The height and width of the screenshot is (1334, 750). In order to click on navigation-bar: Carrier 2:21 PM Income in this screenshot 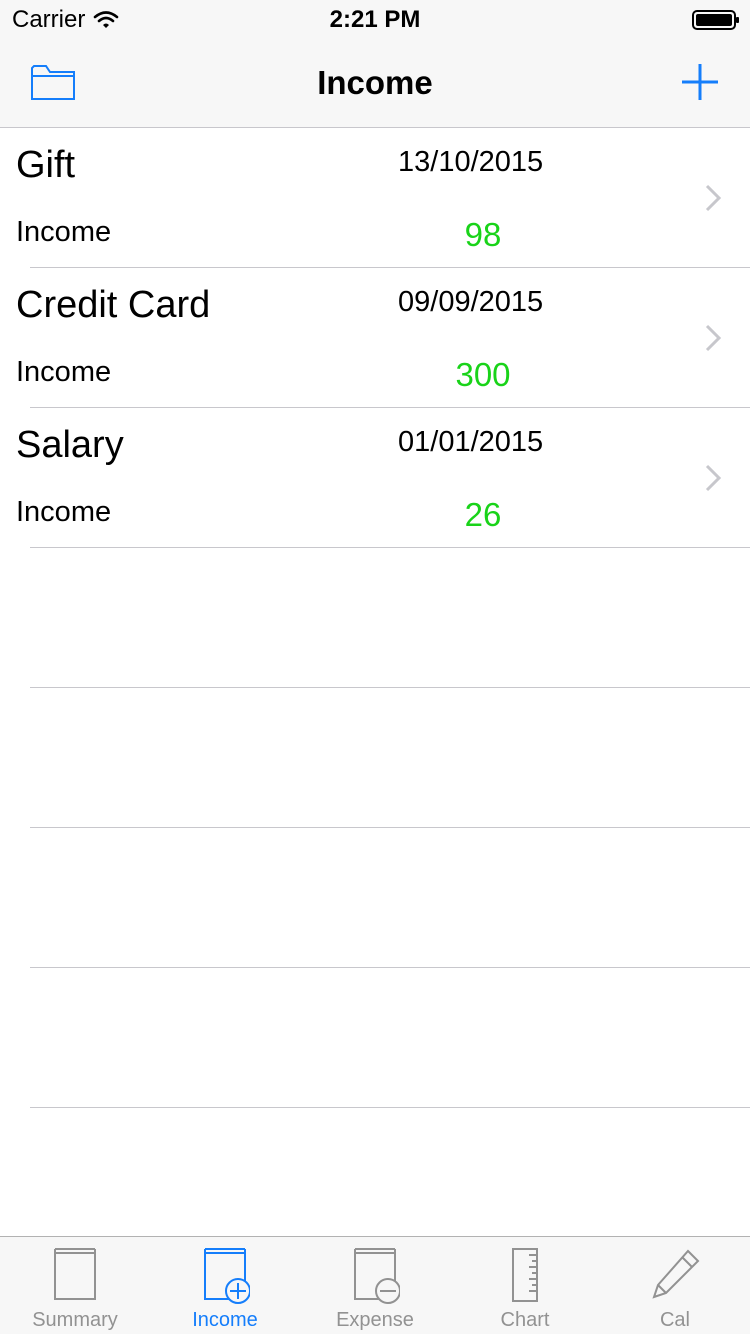, I will do `click(375, 64)`.